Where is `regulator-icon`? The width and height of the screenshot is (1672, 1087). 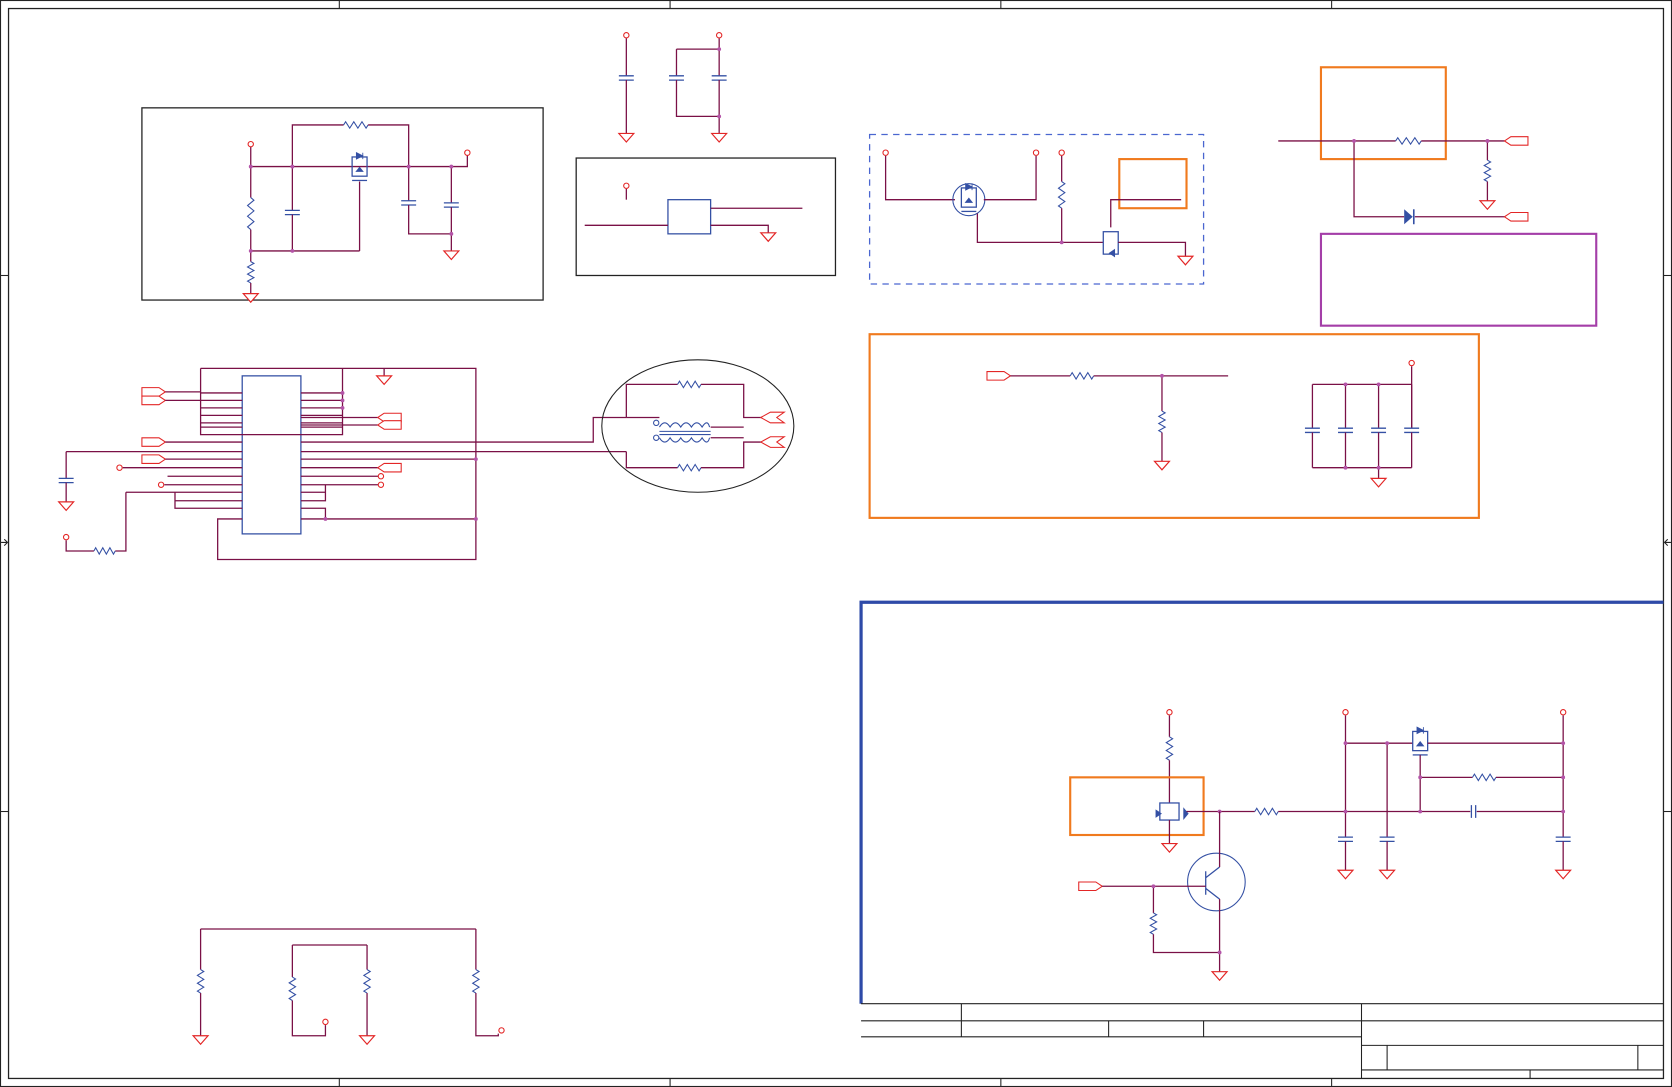
regulator-icon is located at coordinates (968, 197).